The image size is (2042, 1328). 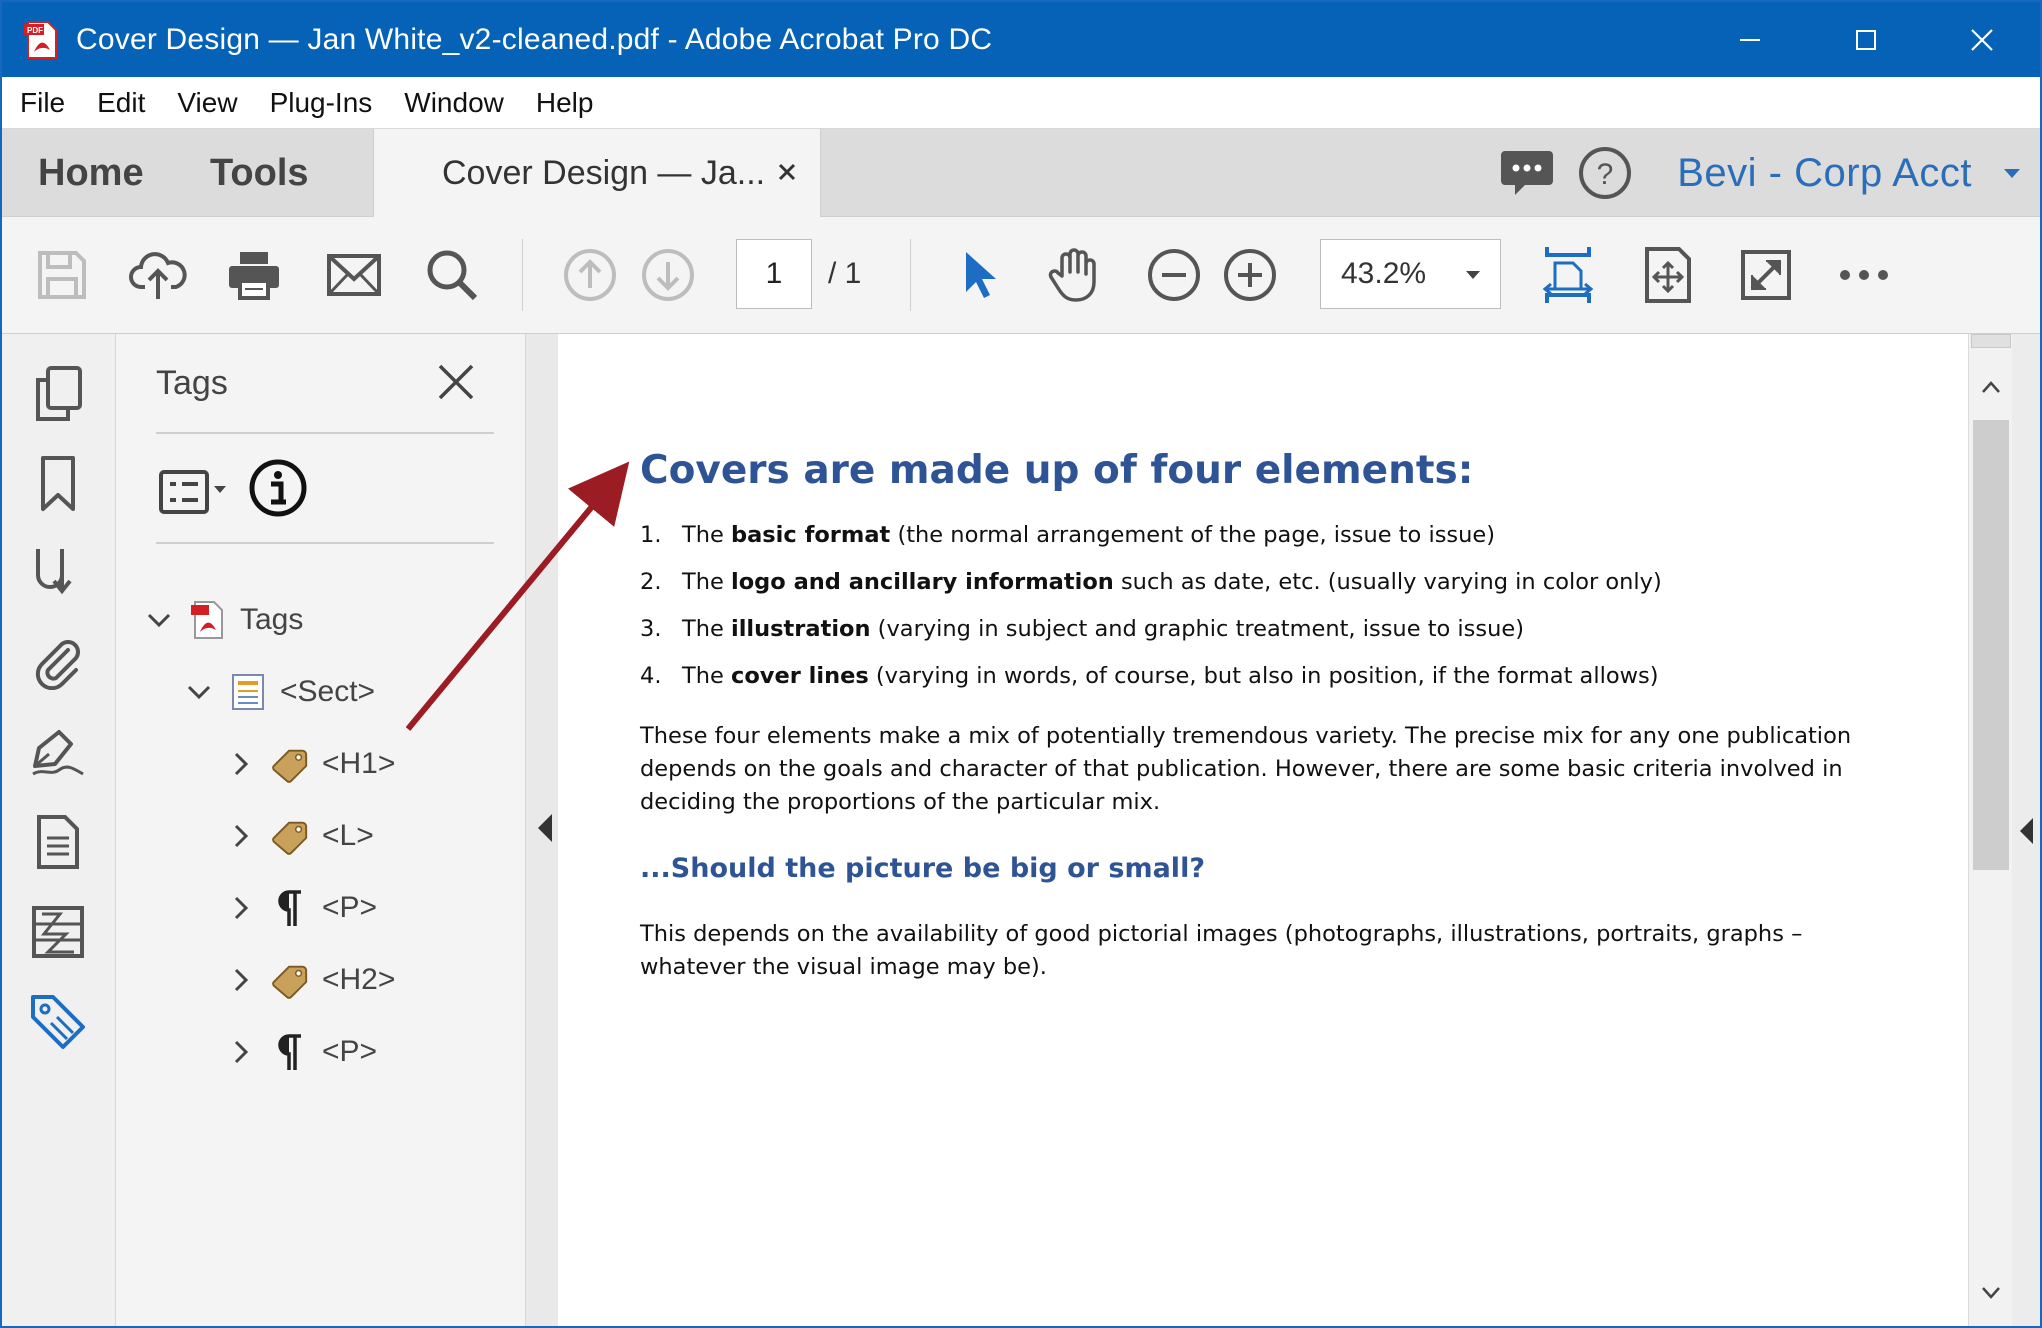 I want to click on order-icon, so click(x=58, y=572).